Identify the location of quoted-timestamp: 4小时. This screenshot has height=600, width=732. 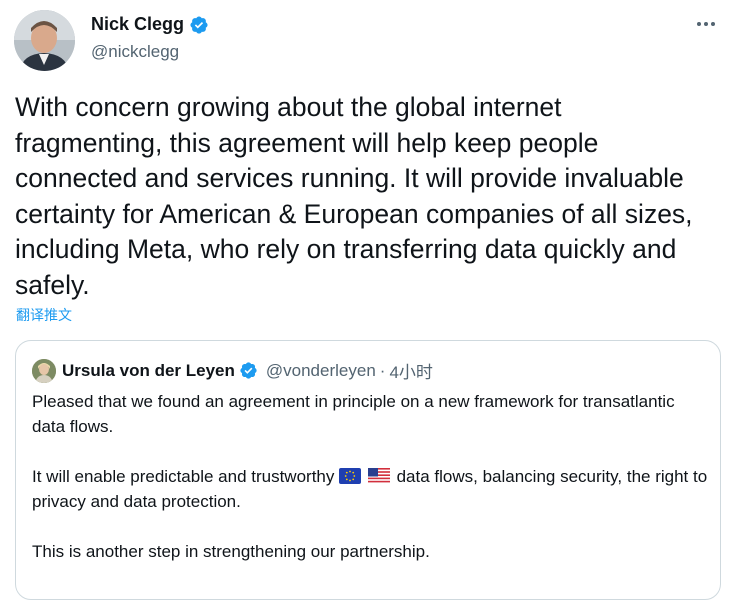
(410, 370).